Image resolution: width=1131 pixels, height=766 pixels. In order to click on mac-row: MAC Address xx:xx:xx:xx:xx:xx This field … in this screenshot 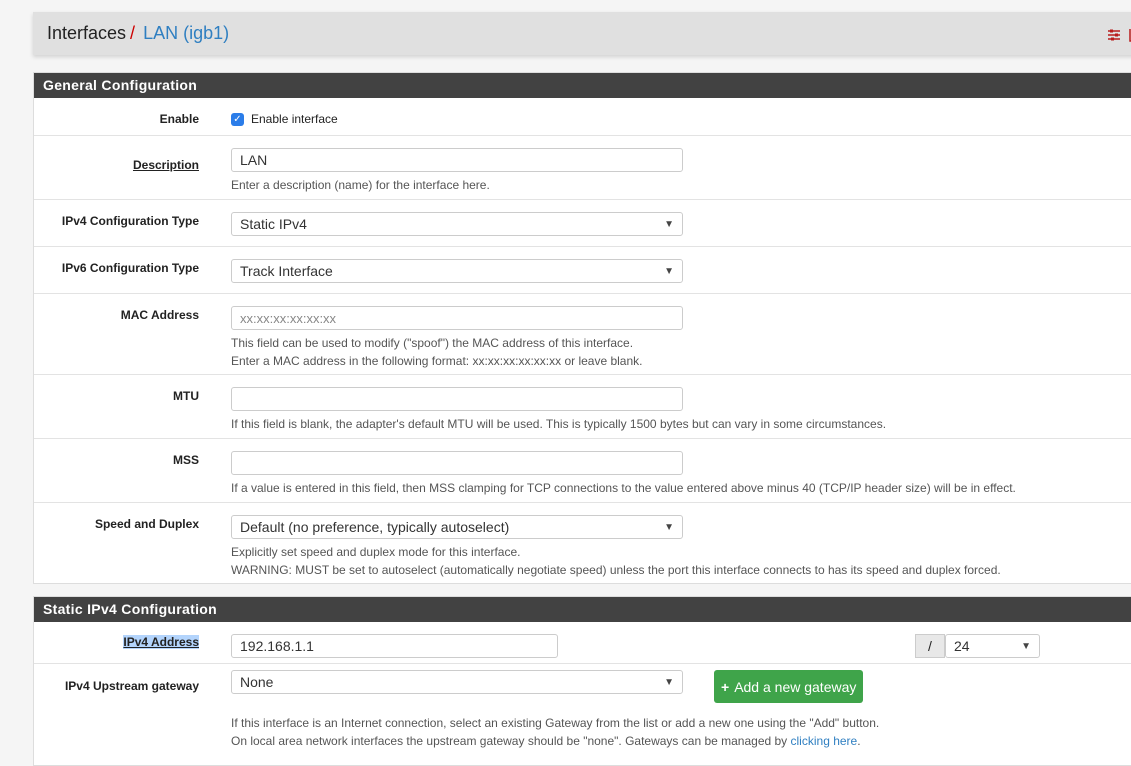, I will do `click(582, 334)`.